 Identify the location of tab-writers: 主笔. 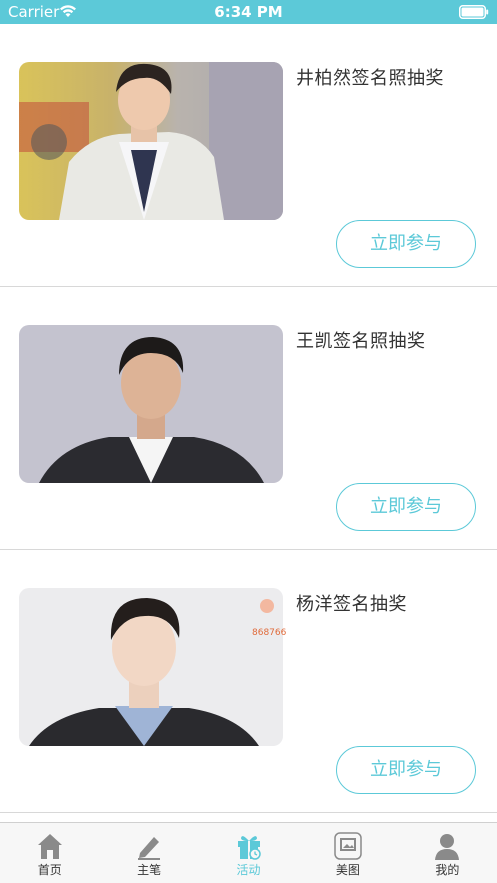
(148, 853).